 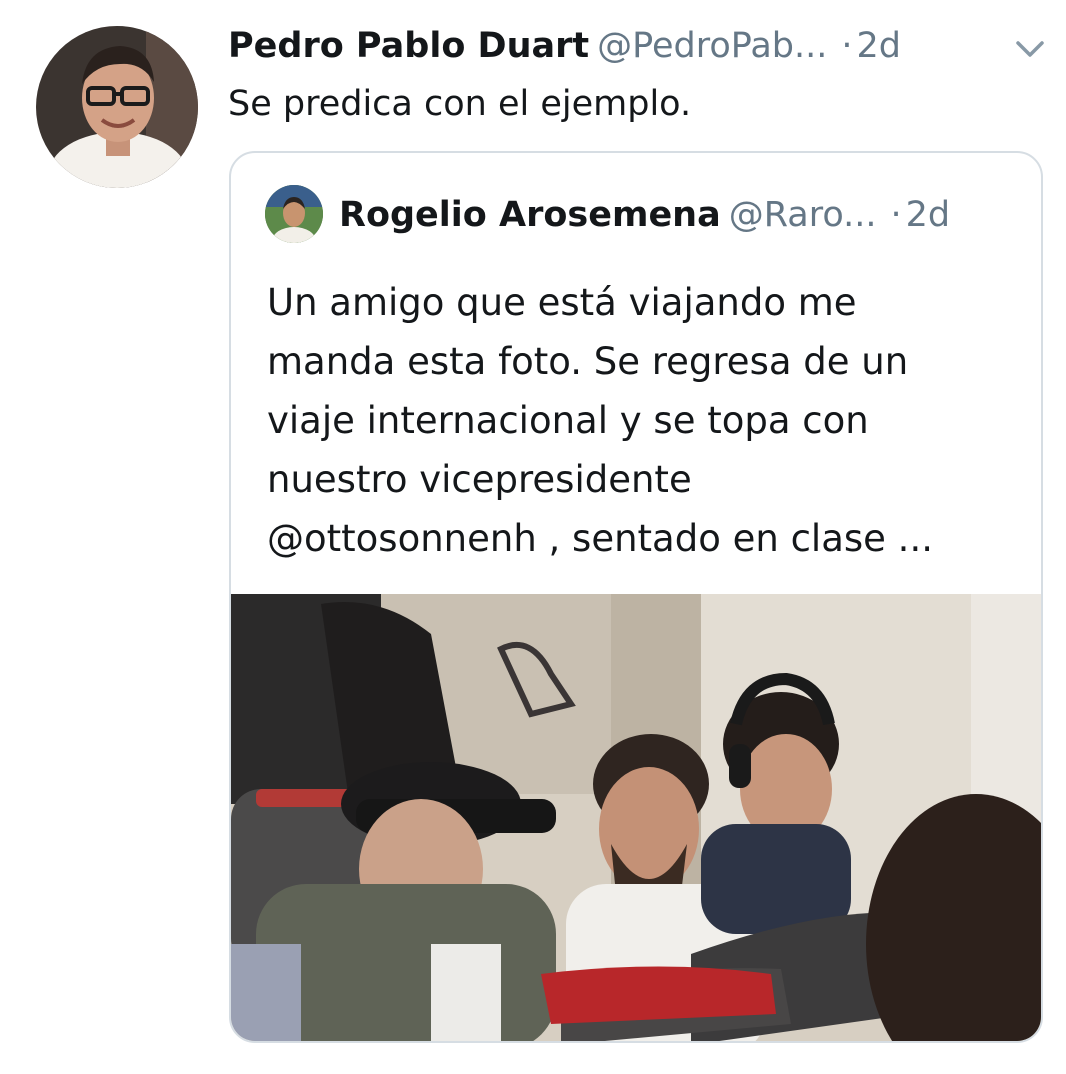 What do you see at coordinates (562, 302) in the screenshot?
I see `quoted-text-line: Un amigo que está viajando me` at bounding box center [562, 302].